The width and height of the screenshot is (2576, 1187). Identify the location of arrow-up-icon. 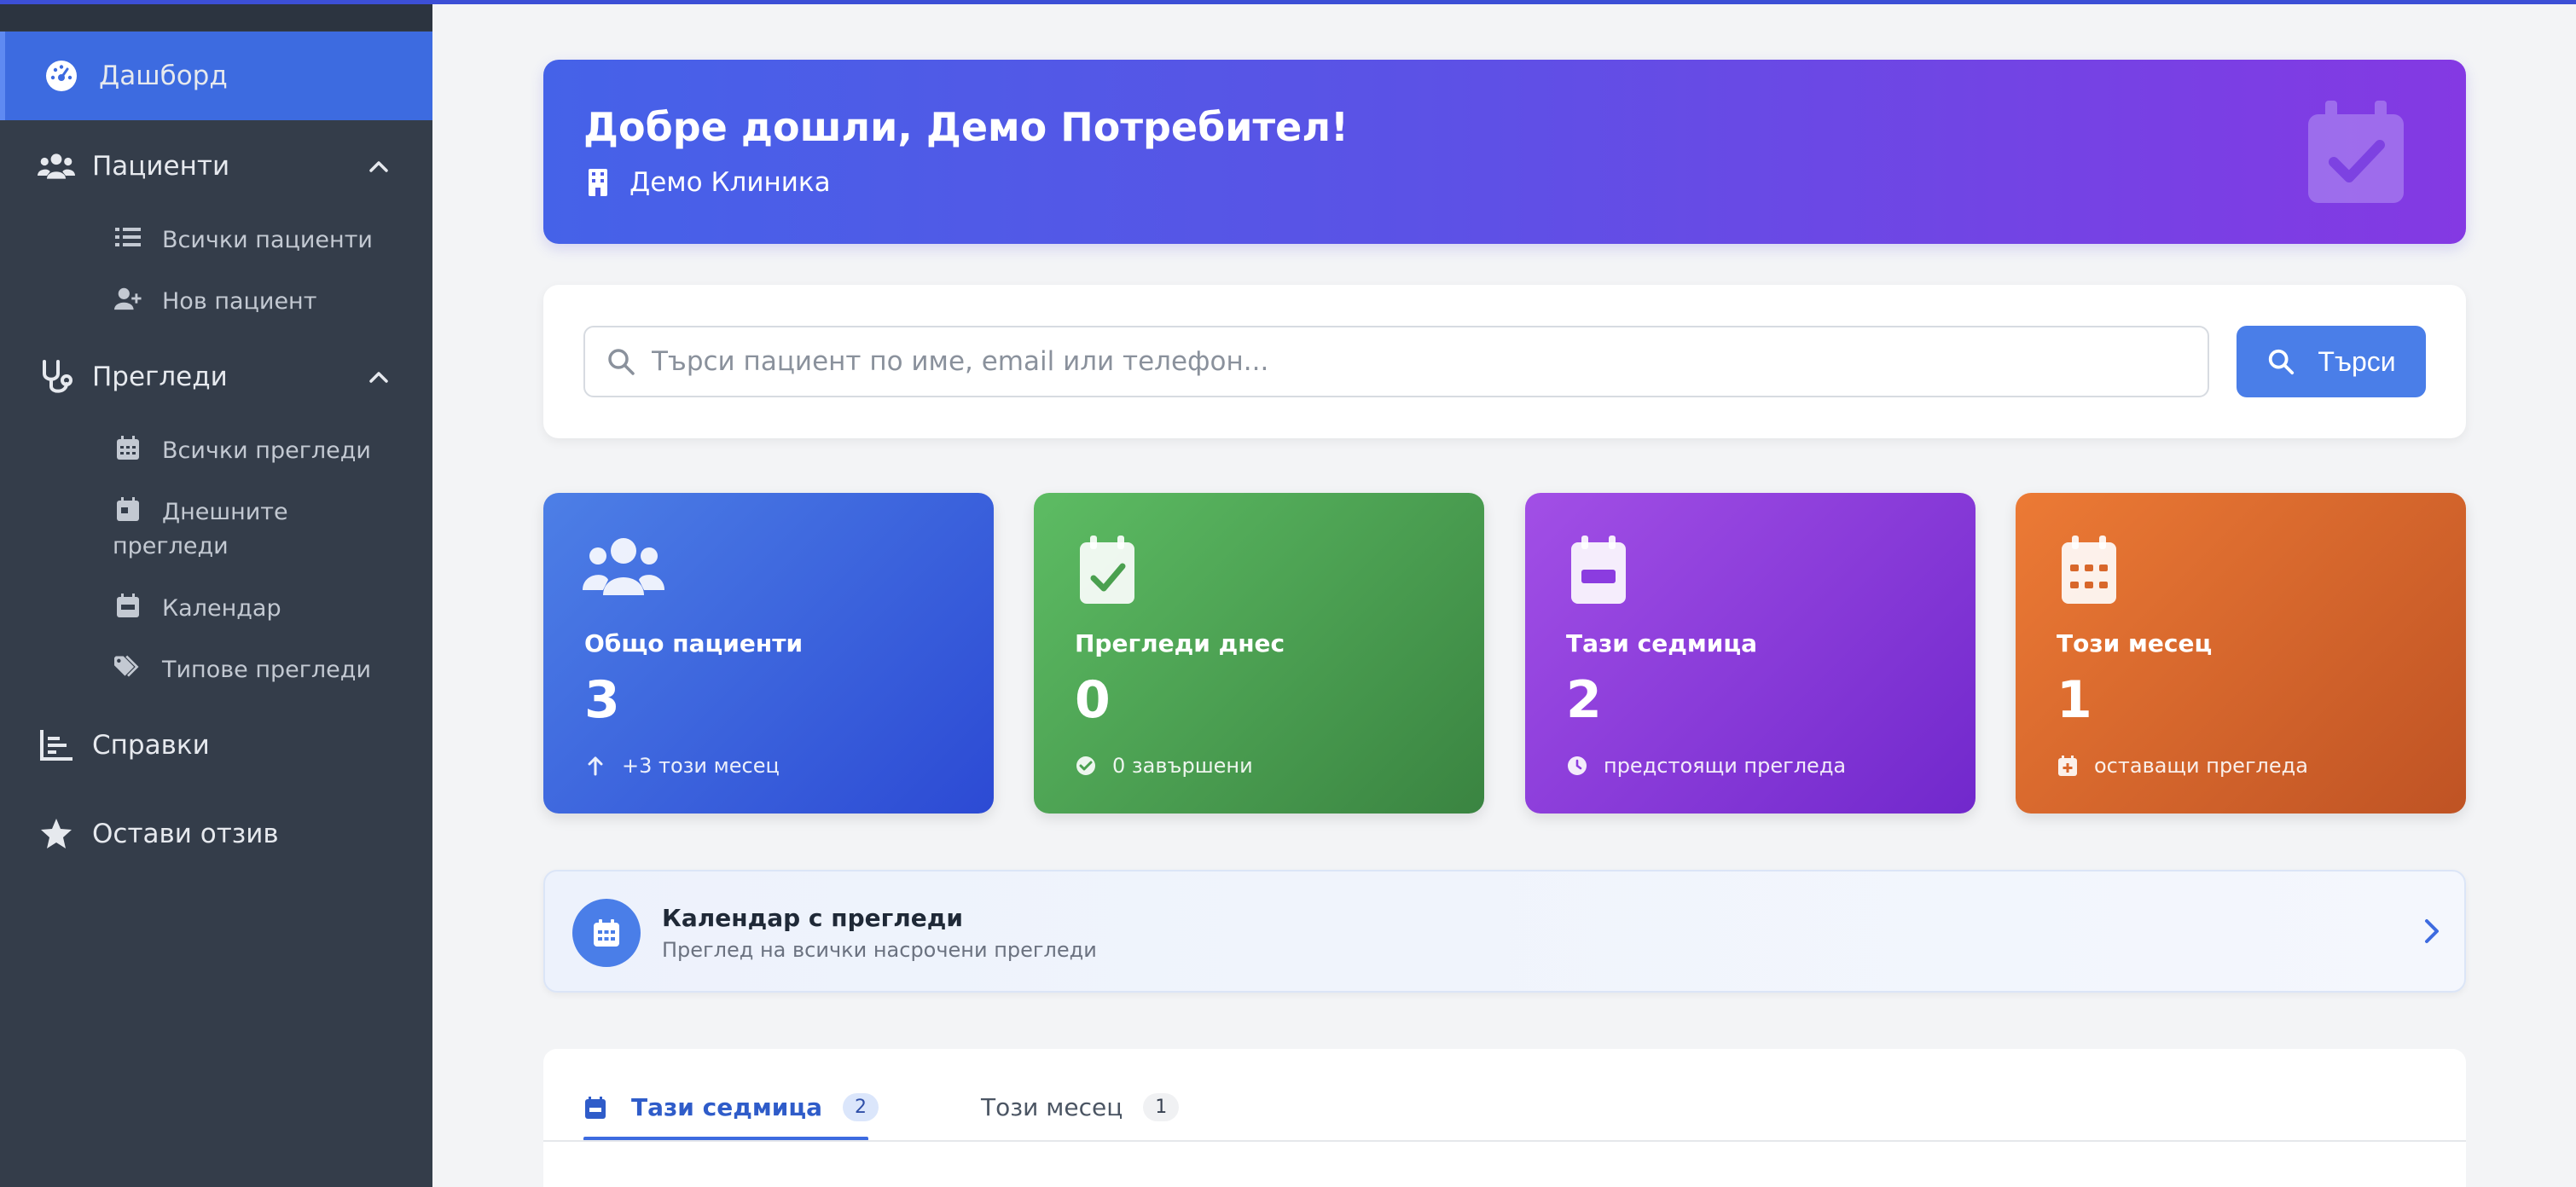
(595, 766).